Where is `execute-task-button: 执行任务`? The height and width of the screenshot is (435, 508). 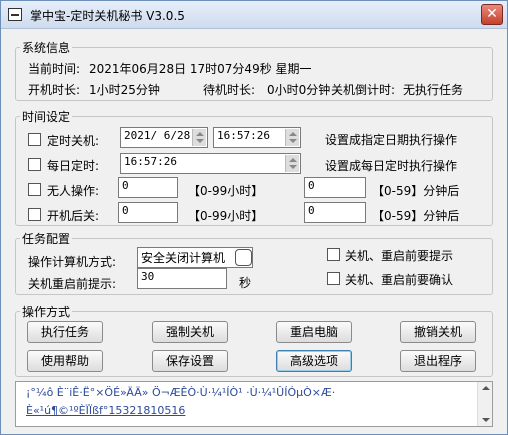
execute-task-button: 执行任务 is located at coordinates (65, 332).